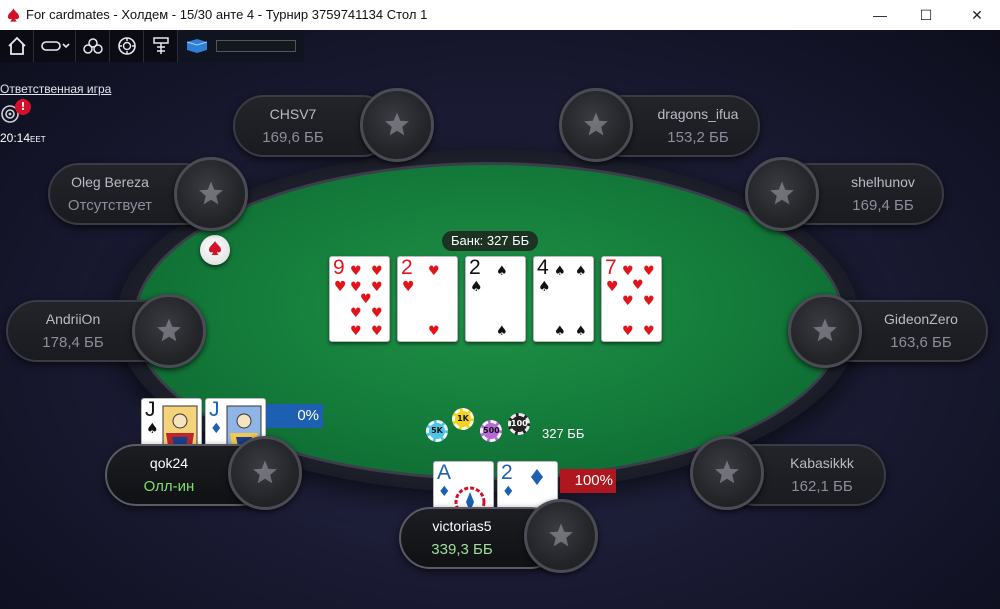 This screenshot has width=1000, height=609. What do you see at coordinates (880, 15) in the screenshot?
I see `minimize-button: —` at bounding box center [880, 15].